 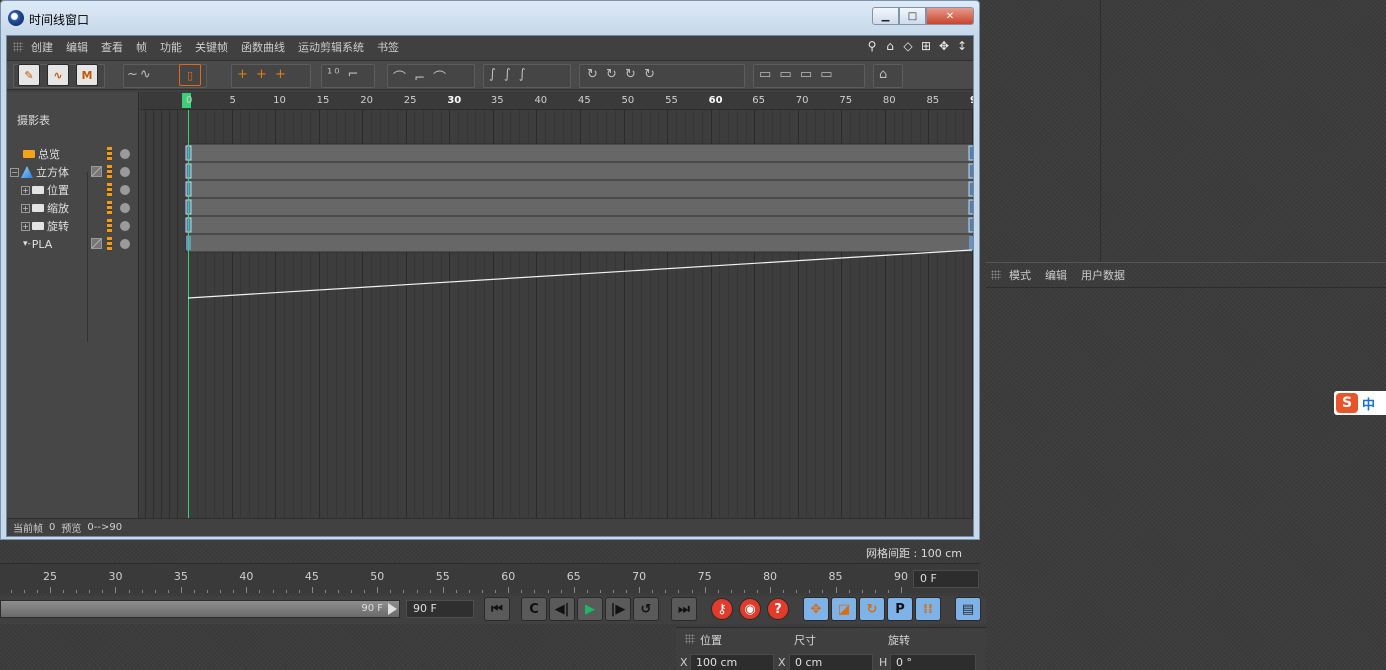 What do you see at coordinates (490, 18) in the screenshot?
I see `title-bar: 时间线窗口 ▁ □ ✕` at bounding box center [490, 18].